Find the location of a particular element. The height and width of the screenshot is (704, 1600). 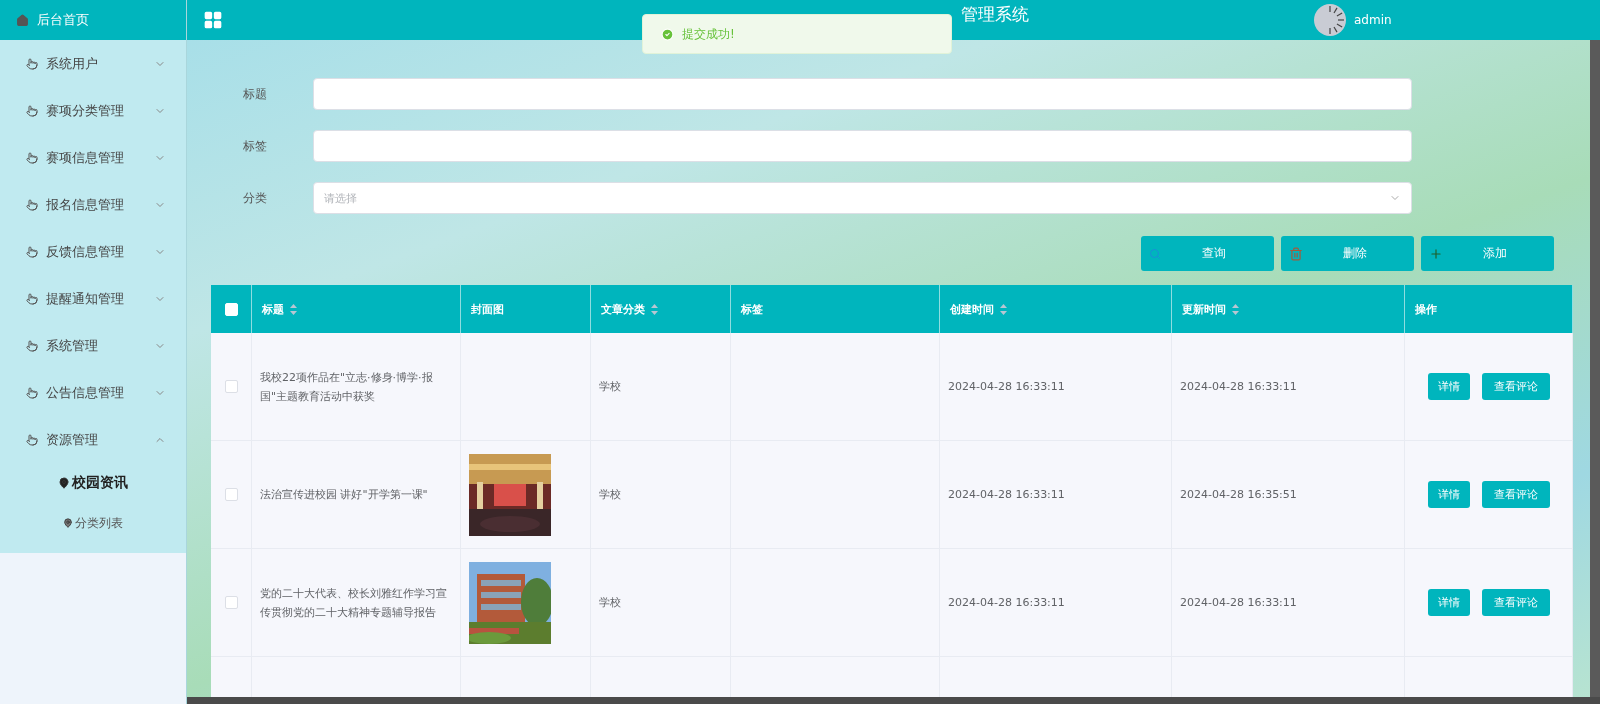

home-link: 后台首页 is located at coordinates (63, 20).